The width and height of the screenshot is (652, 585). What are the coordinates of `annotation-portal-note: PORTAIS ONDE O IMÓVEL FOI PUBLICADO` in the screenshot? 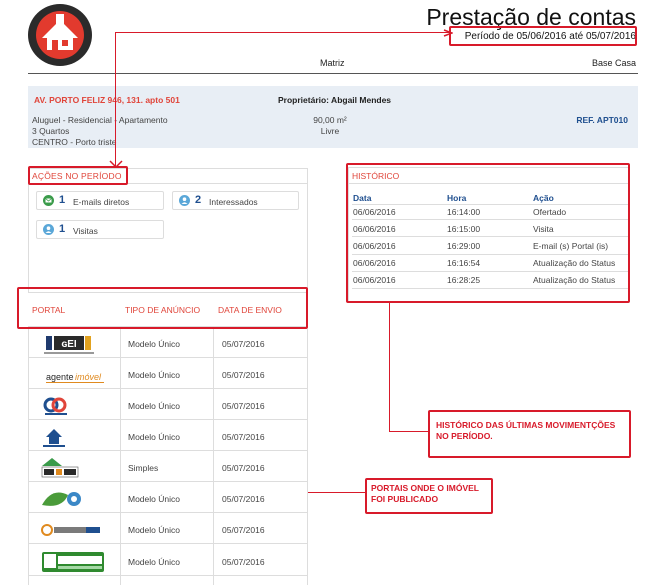 It's located at (425, 493).